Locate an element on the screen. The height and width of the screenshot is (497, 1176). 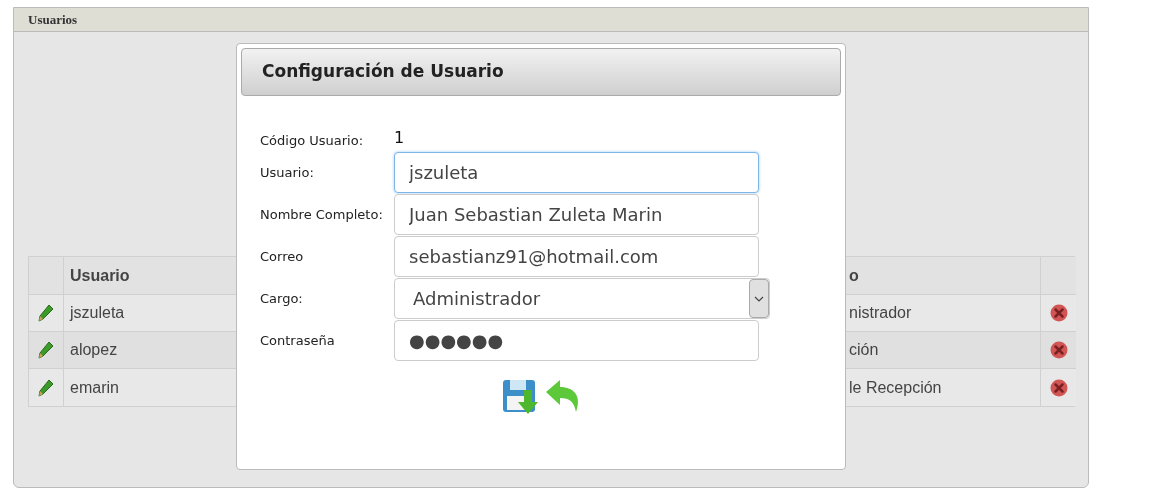
input-field: sebastianz91@hotmail.com is located at coordinates (576, 256).